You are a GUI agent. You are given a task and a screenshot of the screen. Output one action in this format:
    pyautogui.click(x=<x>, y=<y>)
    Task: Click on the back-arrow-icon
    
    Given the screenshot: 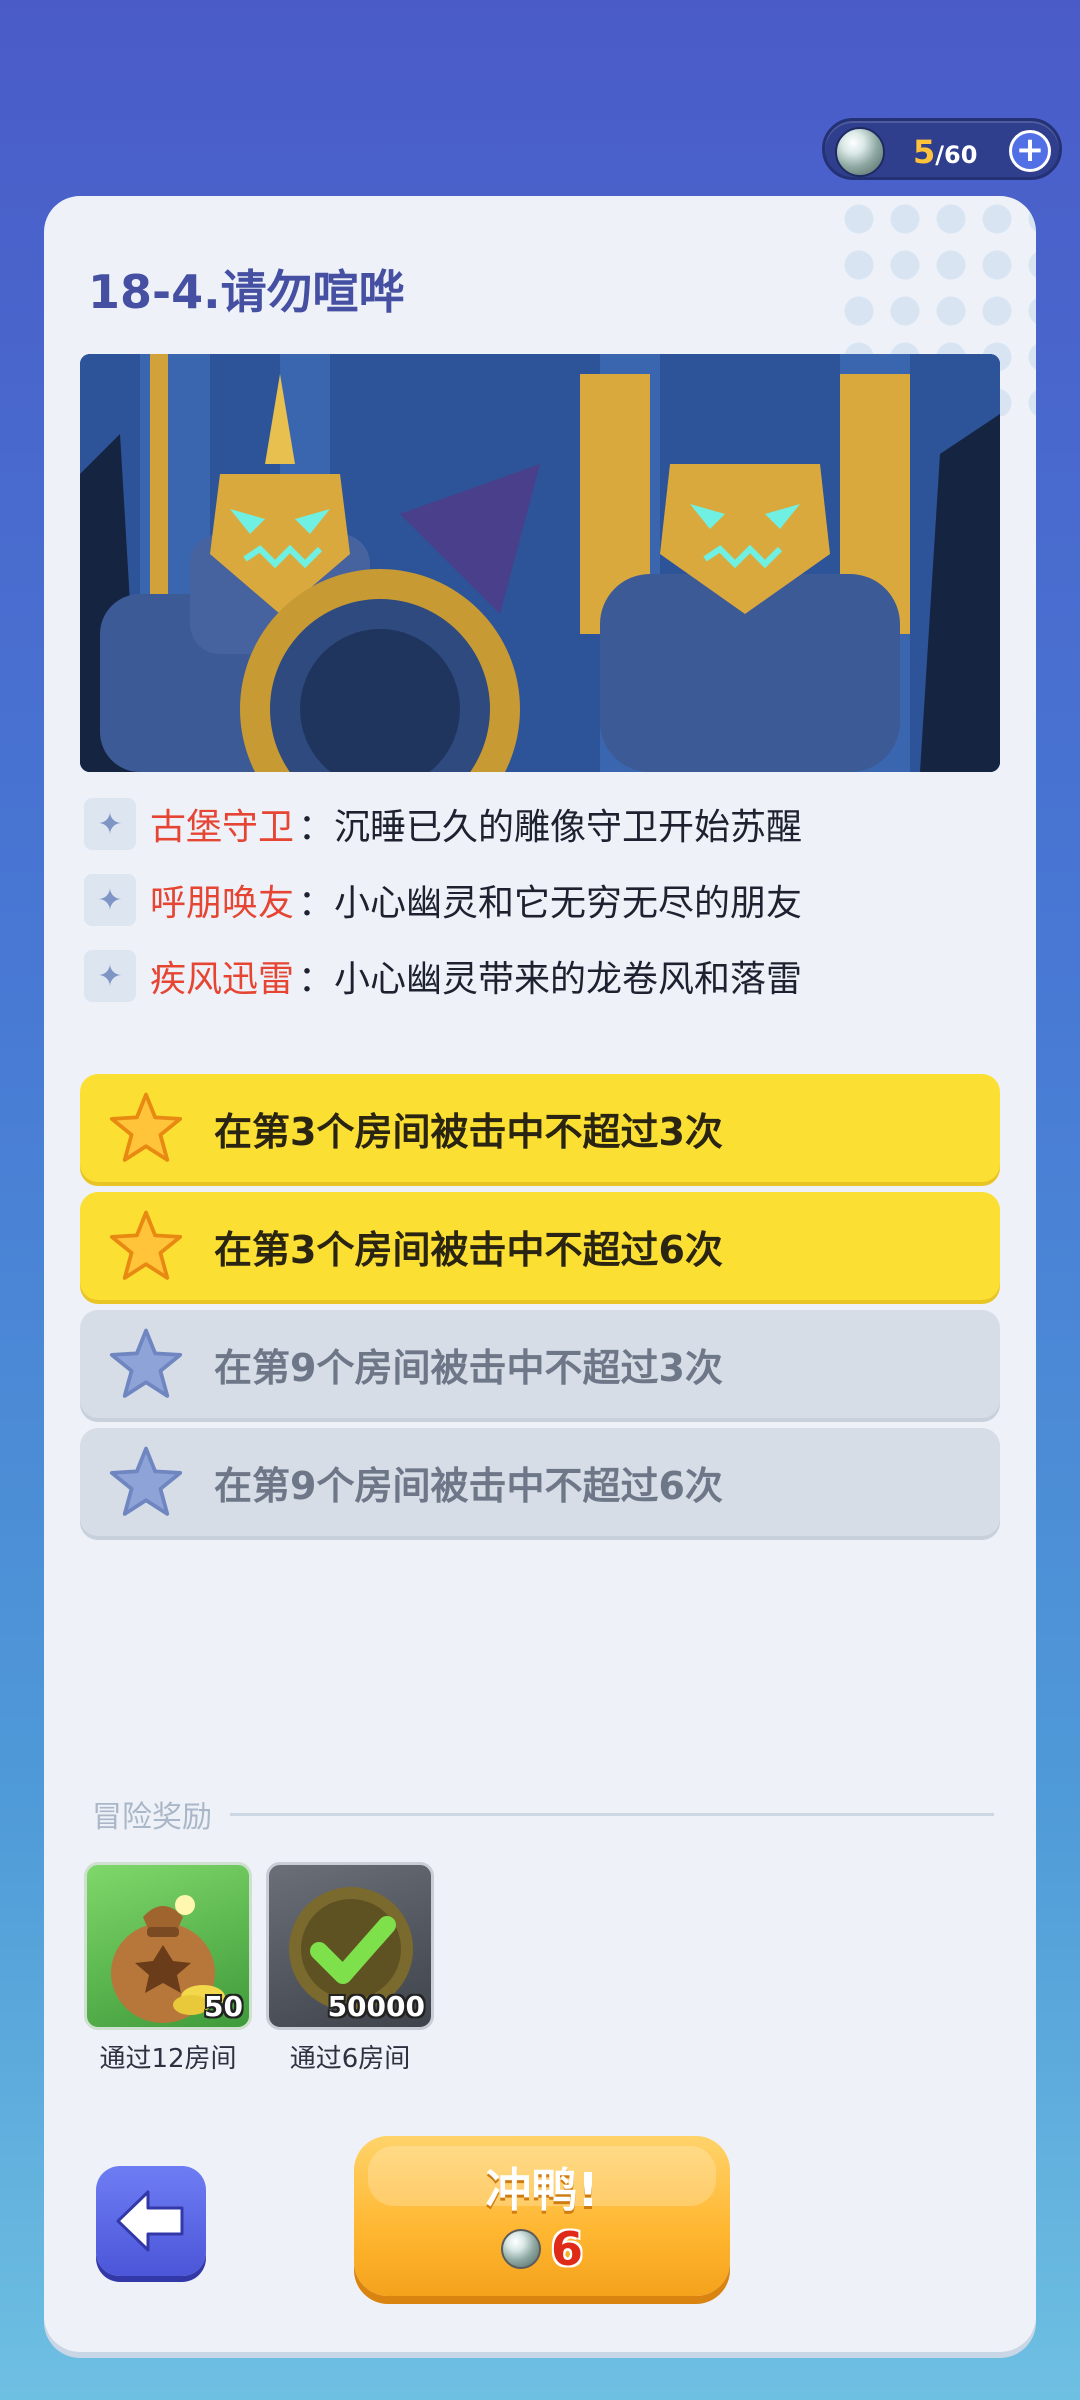 What is the action you would take?
    pyautogui.click(x=150, y=2221)
    